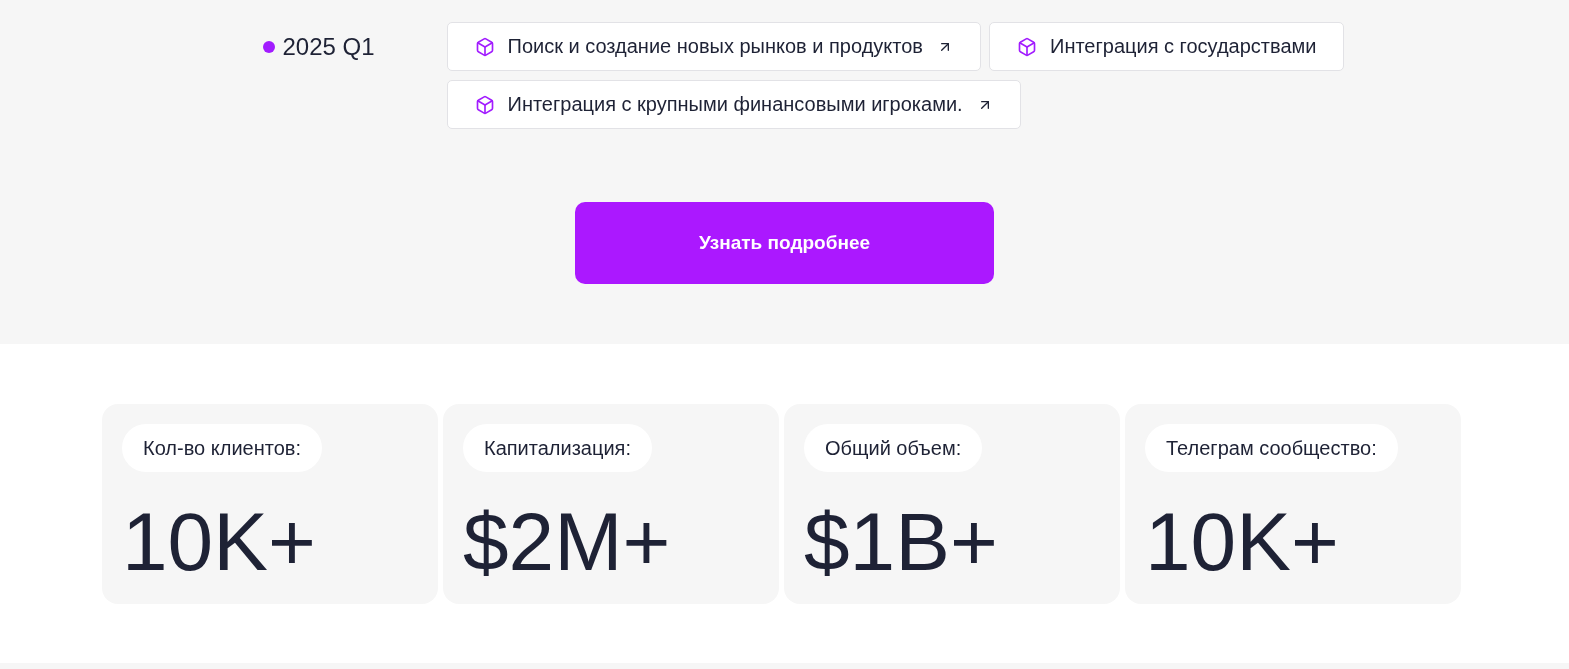 Image resolution: width=1569 pixels, height=669 pixels. What do you see at coordinates (901, 542) in the screenshot?
I see `stat-value: $1B+` at bounding box center [901, 542].